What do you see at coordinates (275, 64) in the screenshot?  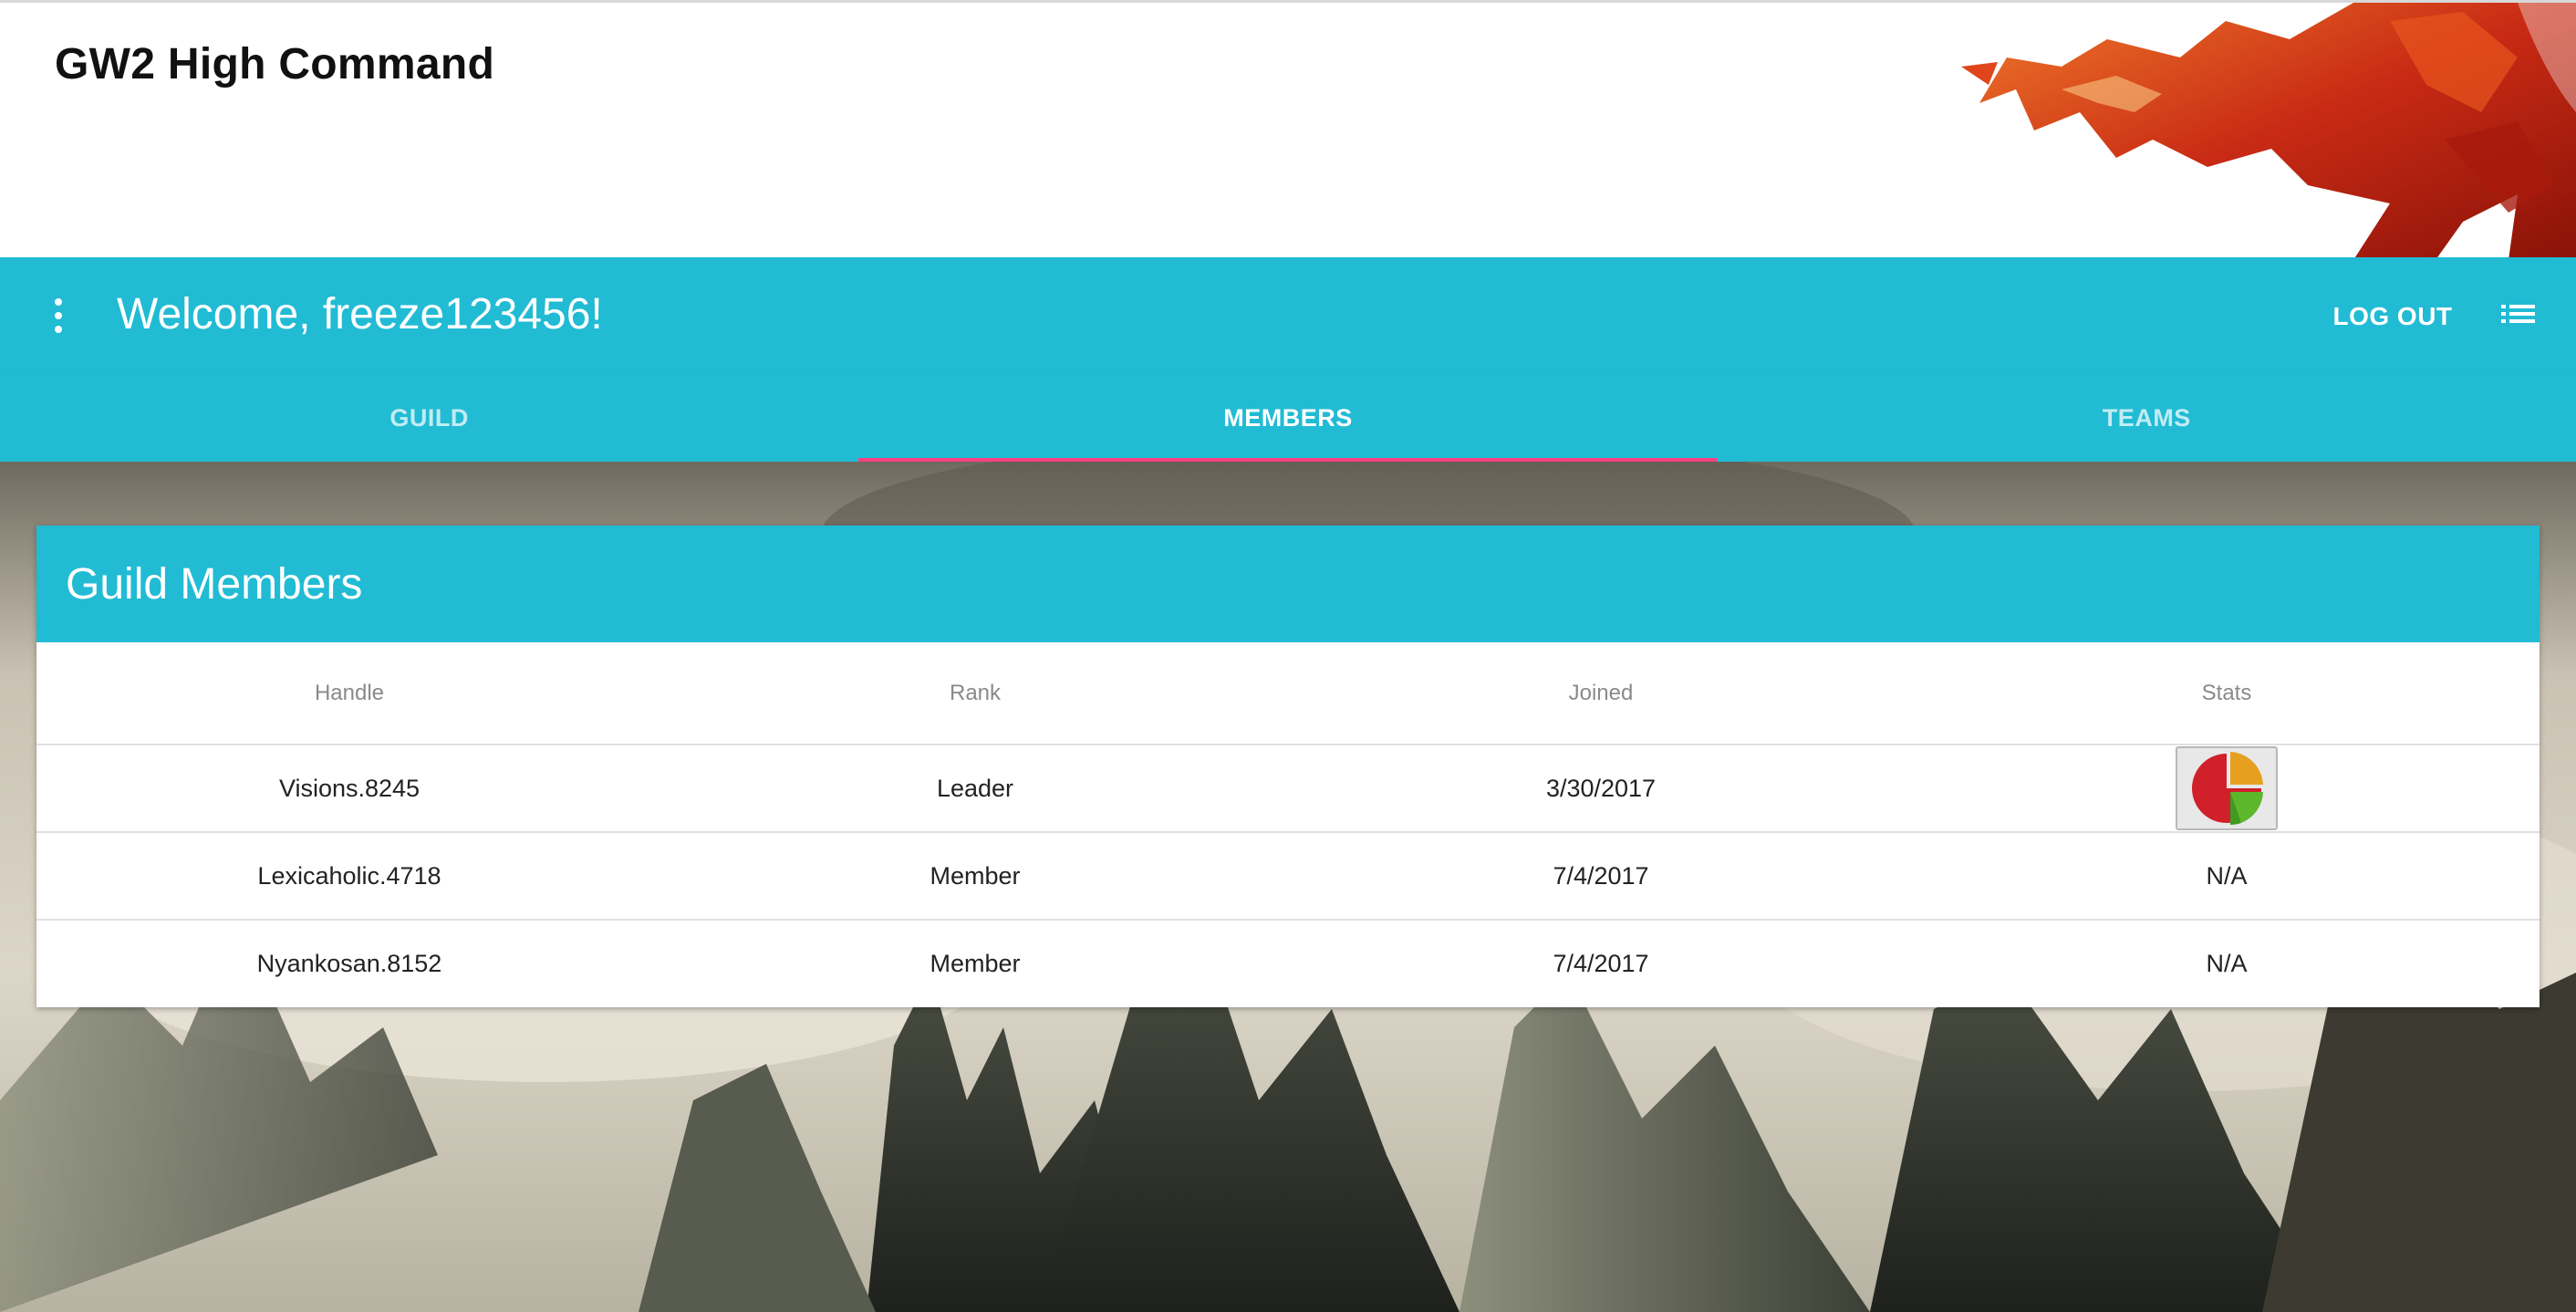 I see `site-title: GW2 High Command` at bounding box center [275, 64].